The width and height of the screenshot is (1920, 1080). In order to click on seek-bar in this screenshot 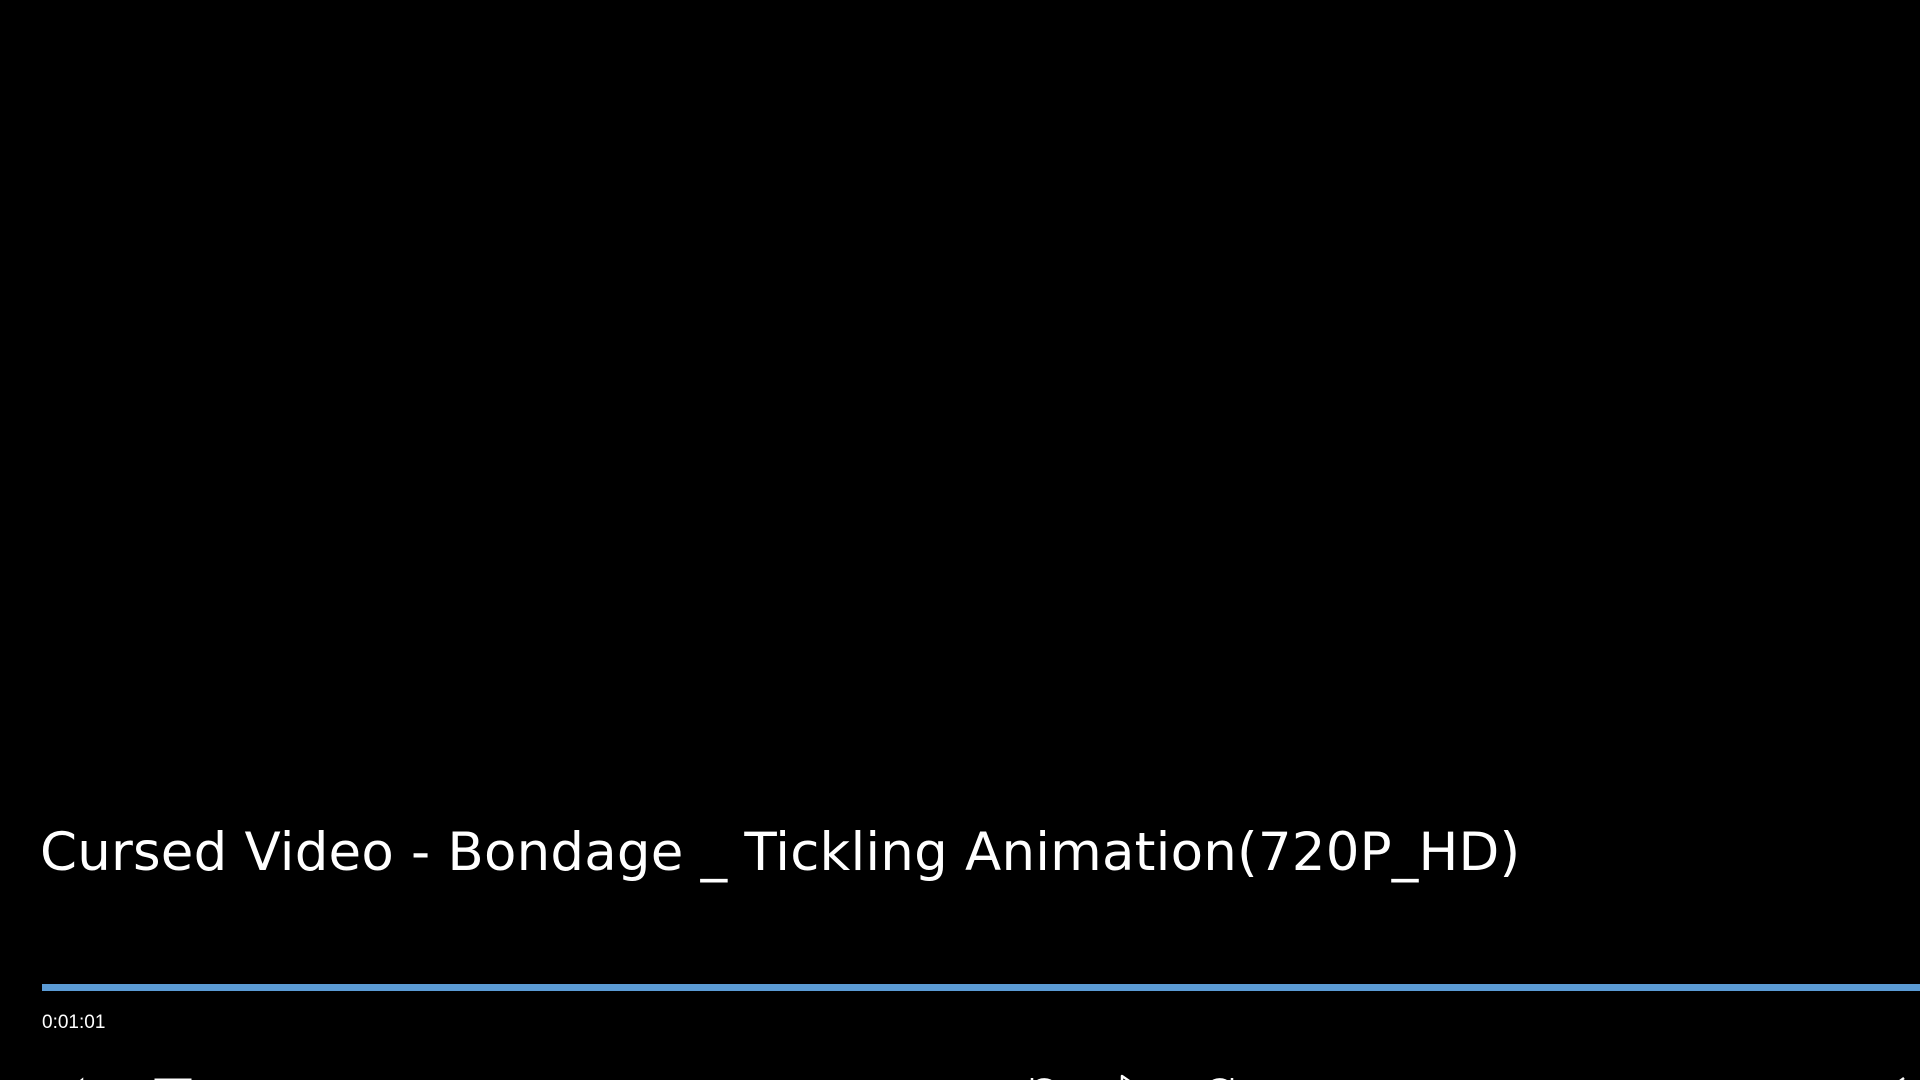, I will do `click(981, 987)`.